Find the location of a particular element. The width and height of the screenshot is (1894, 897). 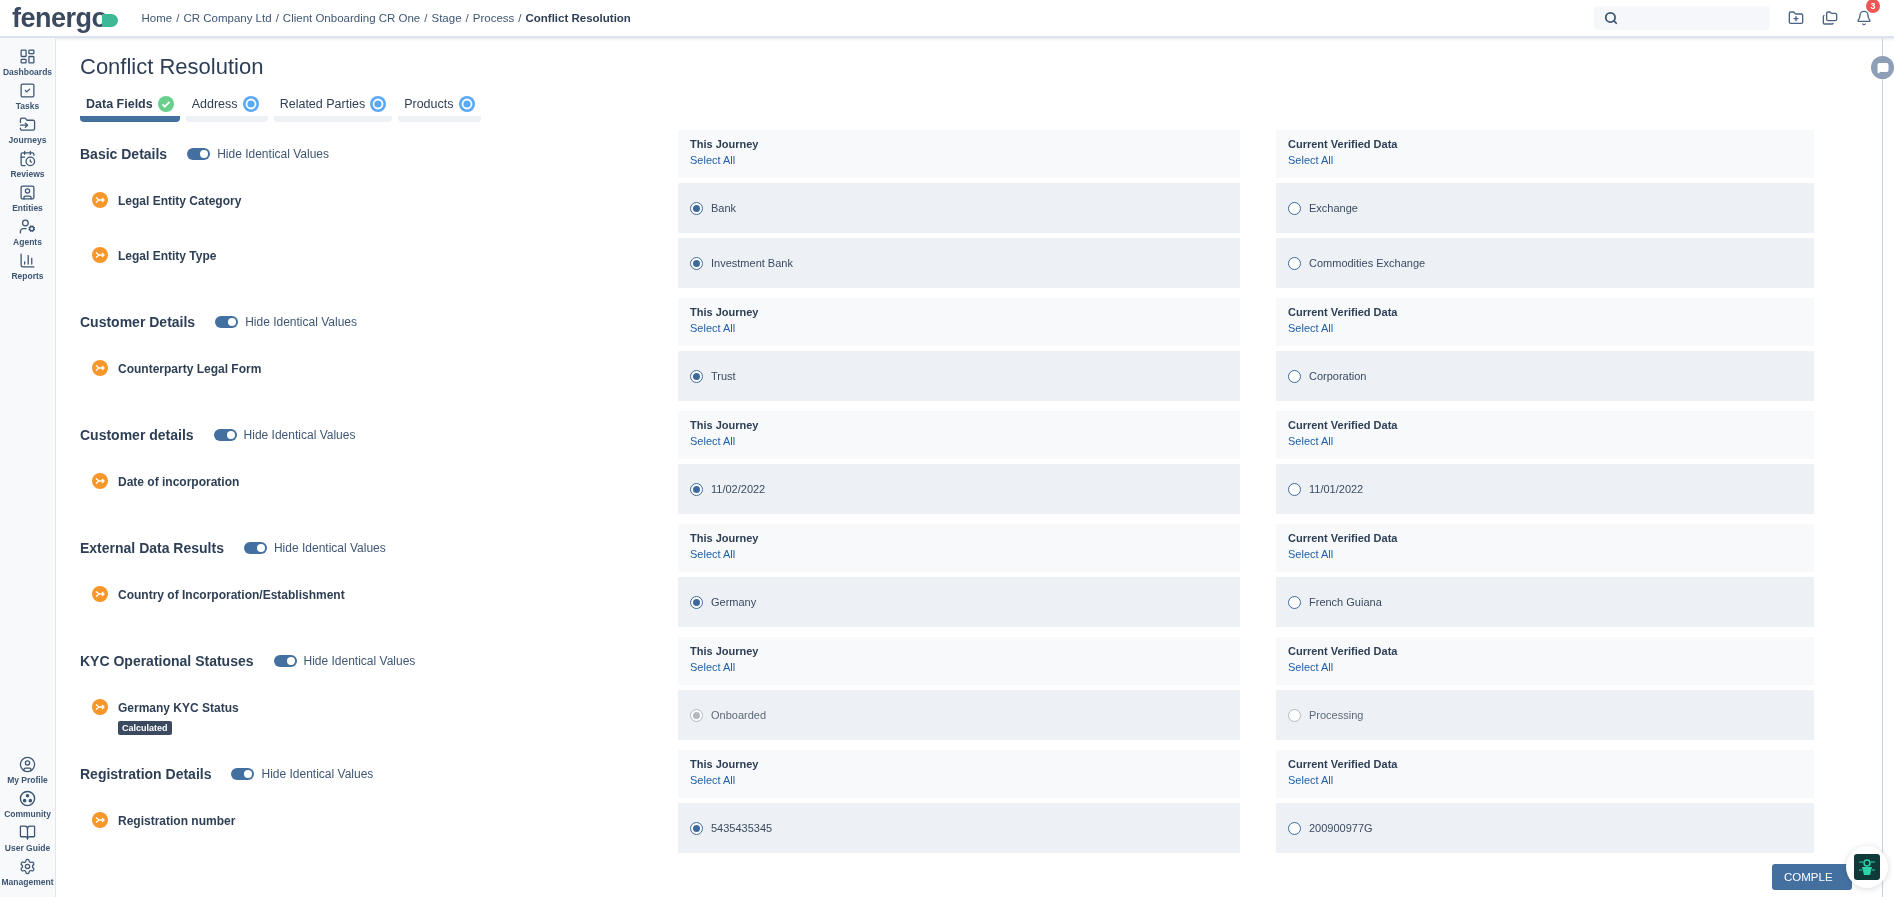

tab: Related Parties is located at coordinates (333, 109).